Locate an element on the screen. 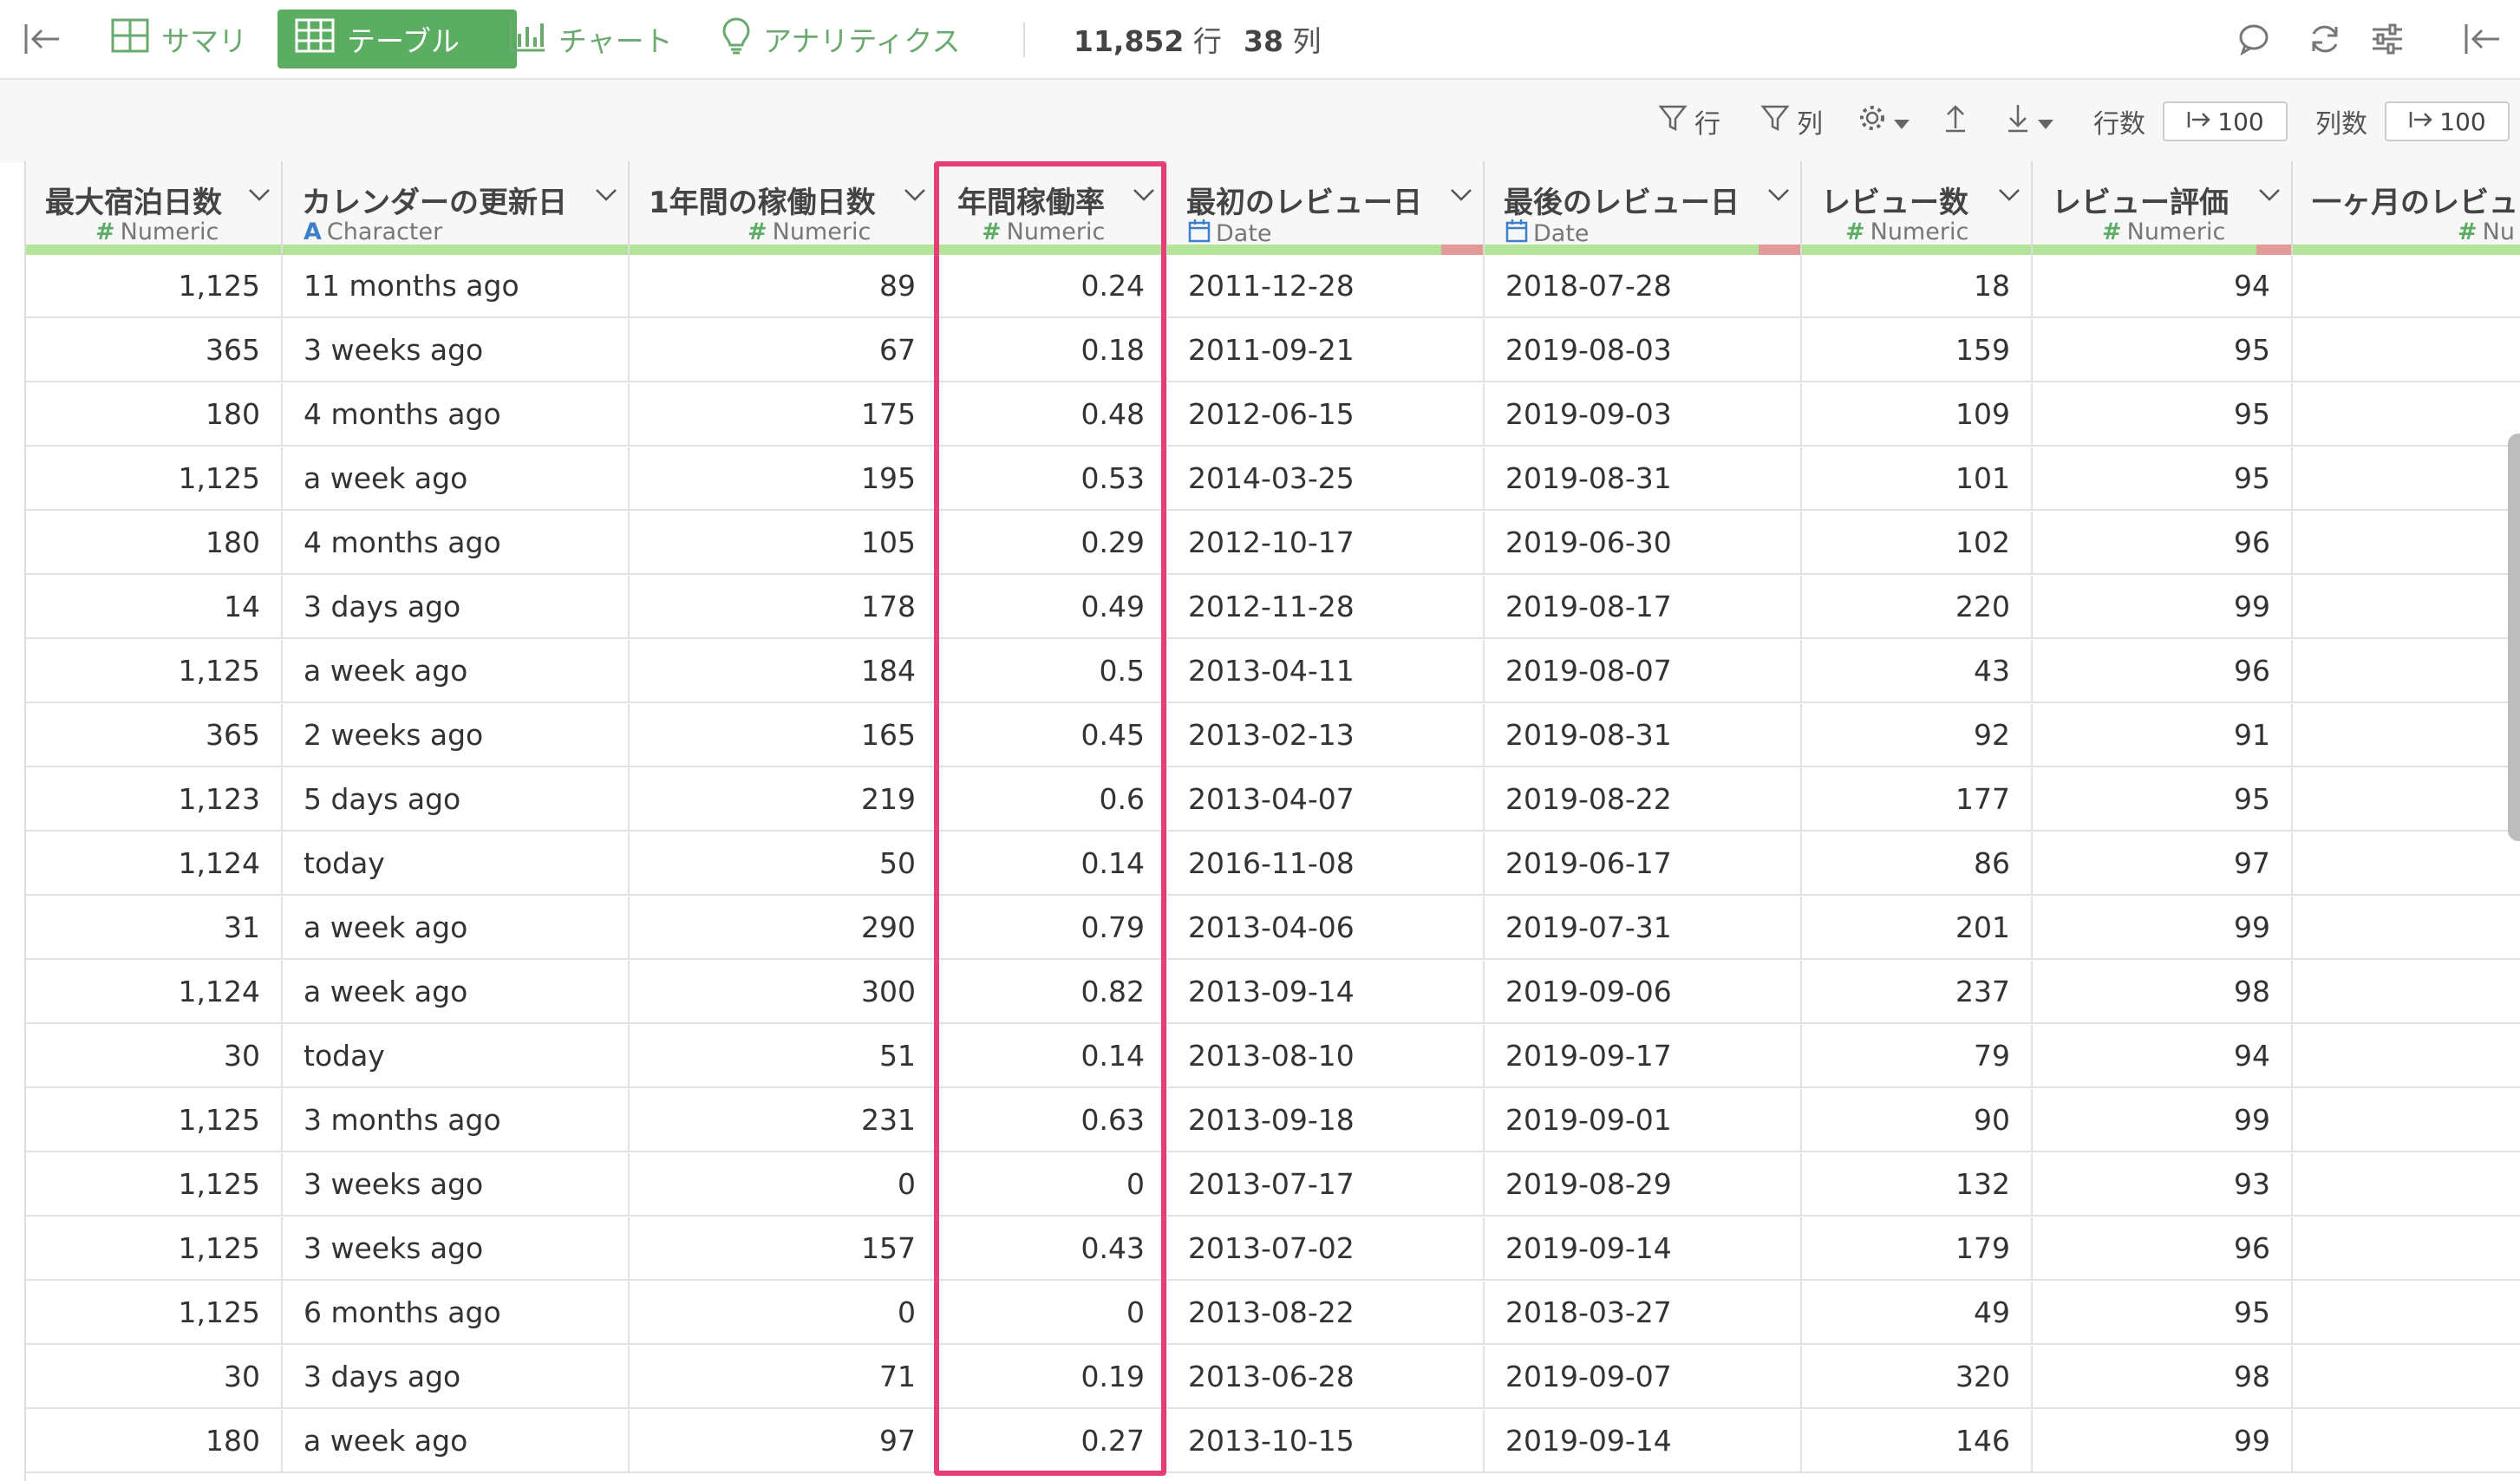 This screenshot has width=2520, height=1481. table-cell: 2013-10-15 is located at coordinates (1326, 1440).